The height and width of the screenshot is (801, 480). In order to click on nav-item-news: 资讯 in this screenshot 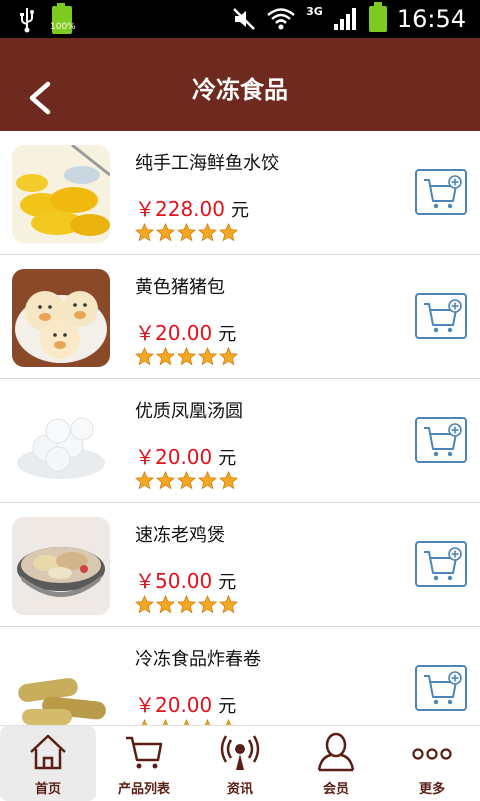, I will do `click(240, 763)`.